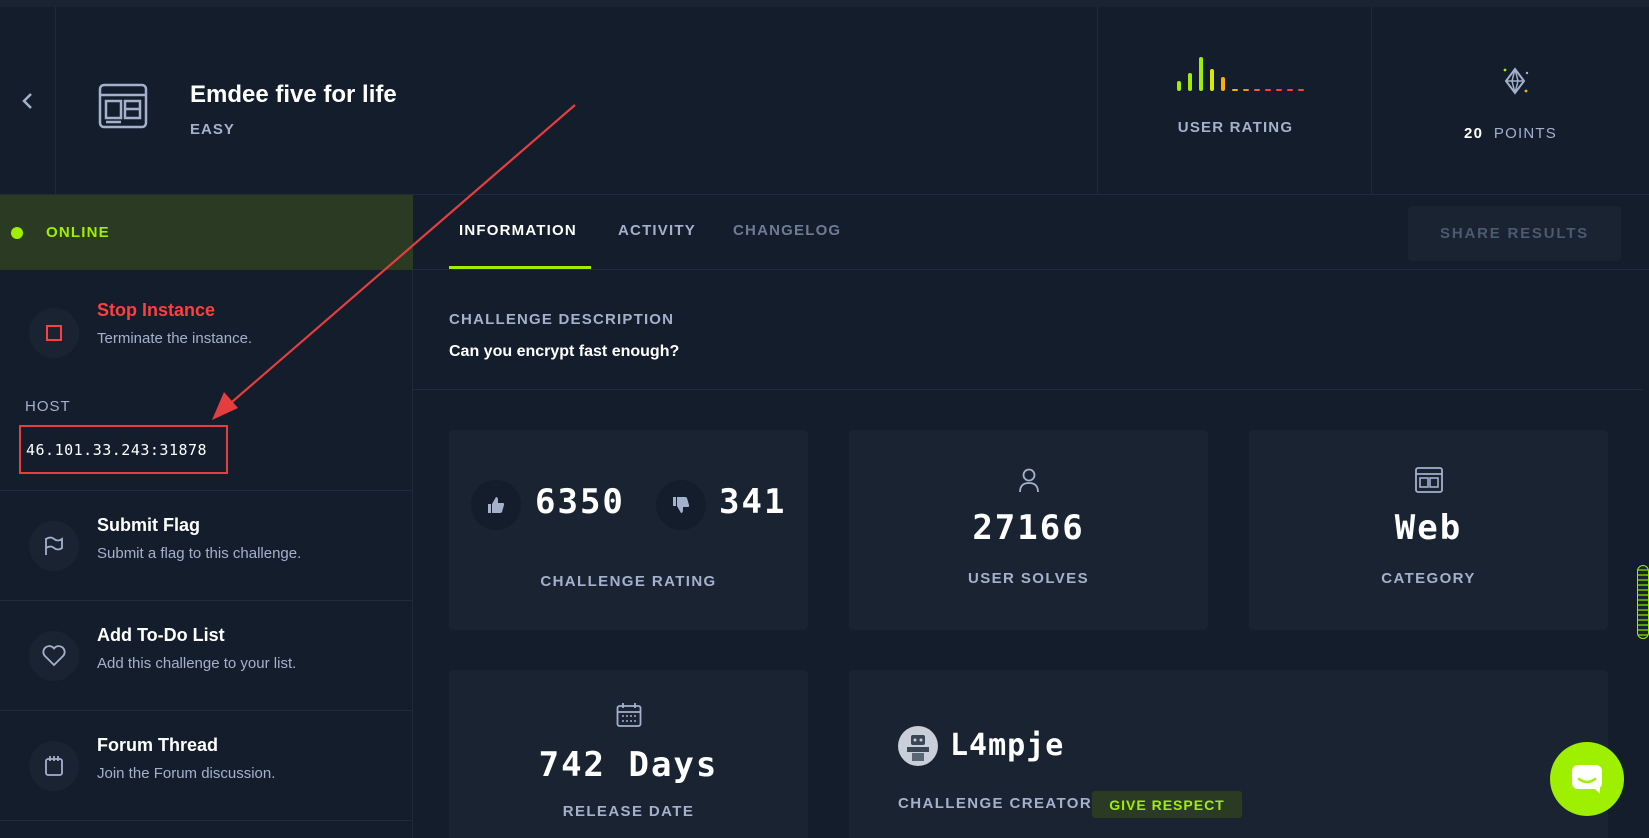  Describe the element at coordinates (186, 773) in the screenshot. I see `forum-thread-subtitle: Join the Forum discussion.` at that location.